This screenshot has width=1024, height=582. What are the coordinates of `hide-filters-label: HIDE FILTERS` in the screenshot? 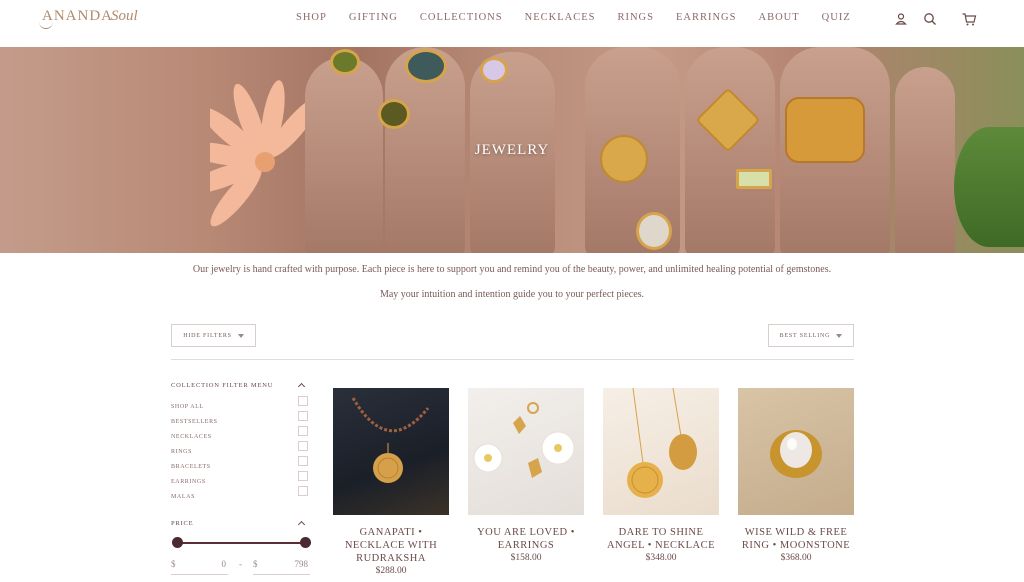 It's located at (207, 335).